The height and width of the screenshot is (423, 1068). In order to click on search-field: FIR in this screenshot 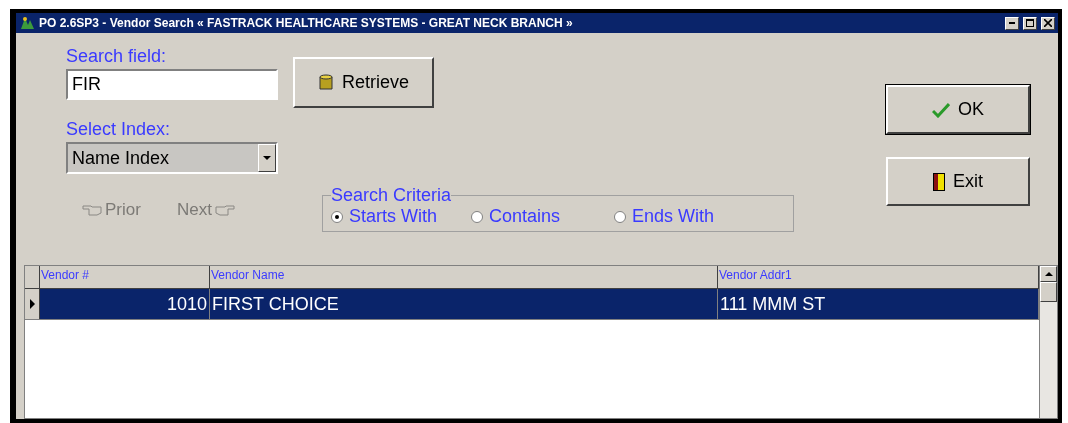, I will do `click(172, 84)`.